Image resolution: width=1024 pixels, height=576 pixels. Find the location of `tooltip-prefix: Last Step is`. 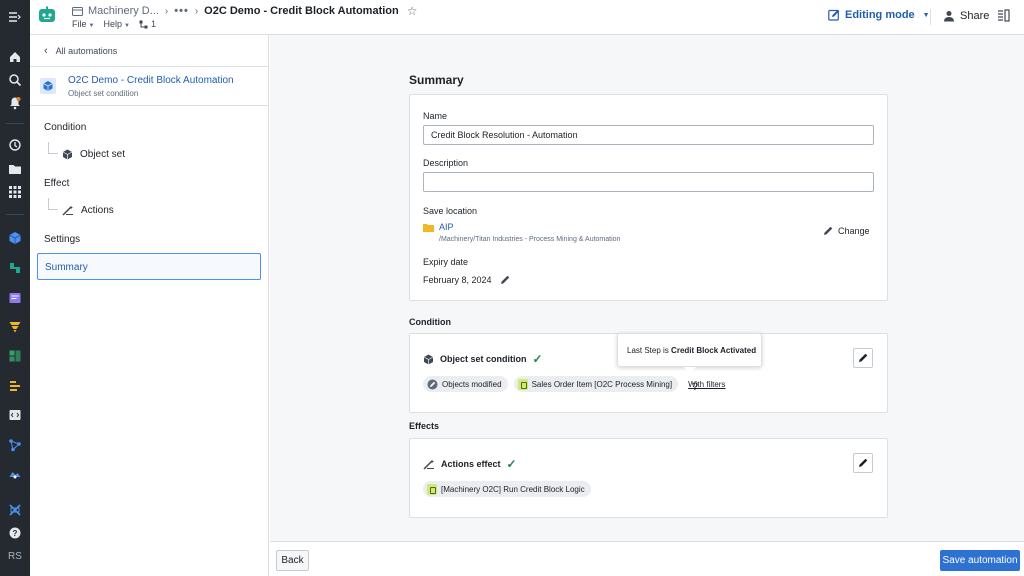

tooltip-prefix: Last Step is is located at coordinates (648, 350).